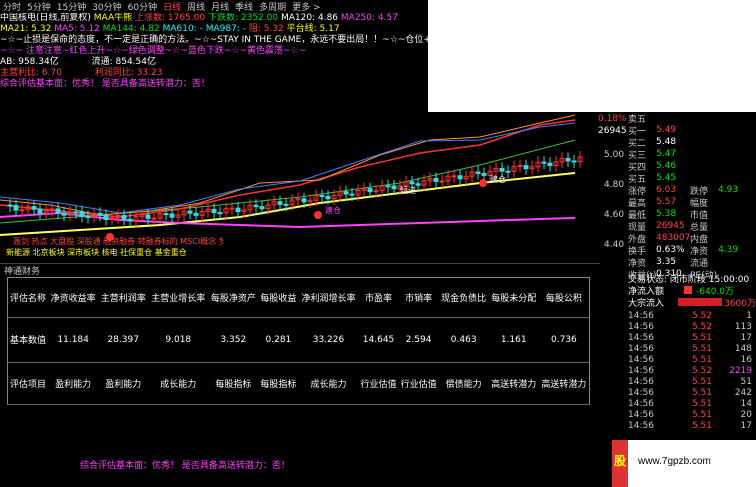  I want to click on tick-row: 14:56 5.51 148, so click(690, 348).